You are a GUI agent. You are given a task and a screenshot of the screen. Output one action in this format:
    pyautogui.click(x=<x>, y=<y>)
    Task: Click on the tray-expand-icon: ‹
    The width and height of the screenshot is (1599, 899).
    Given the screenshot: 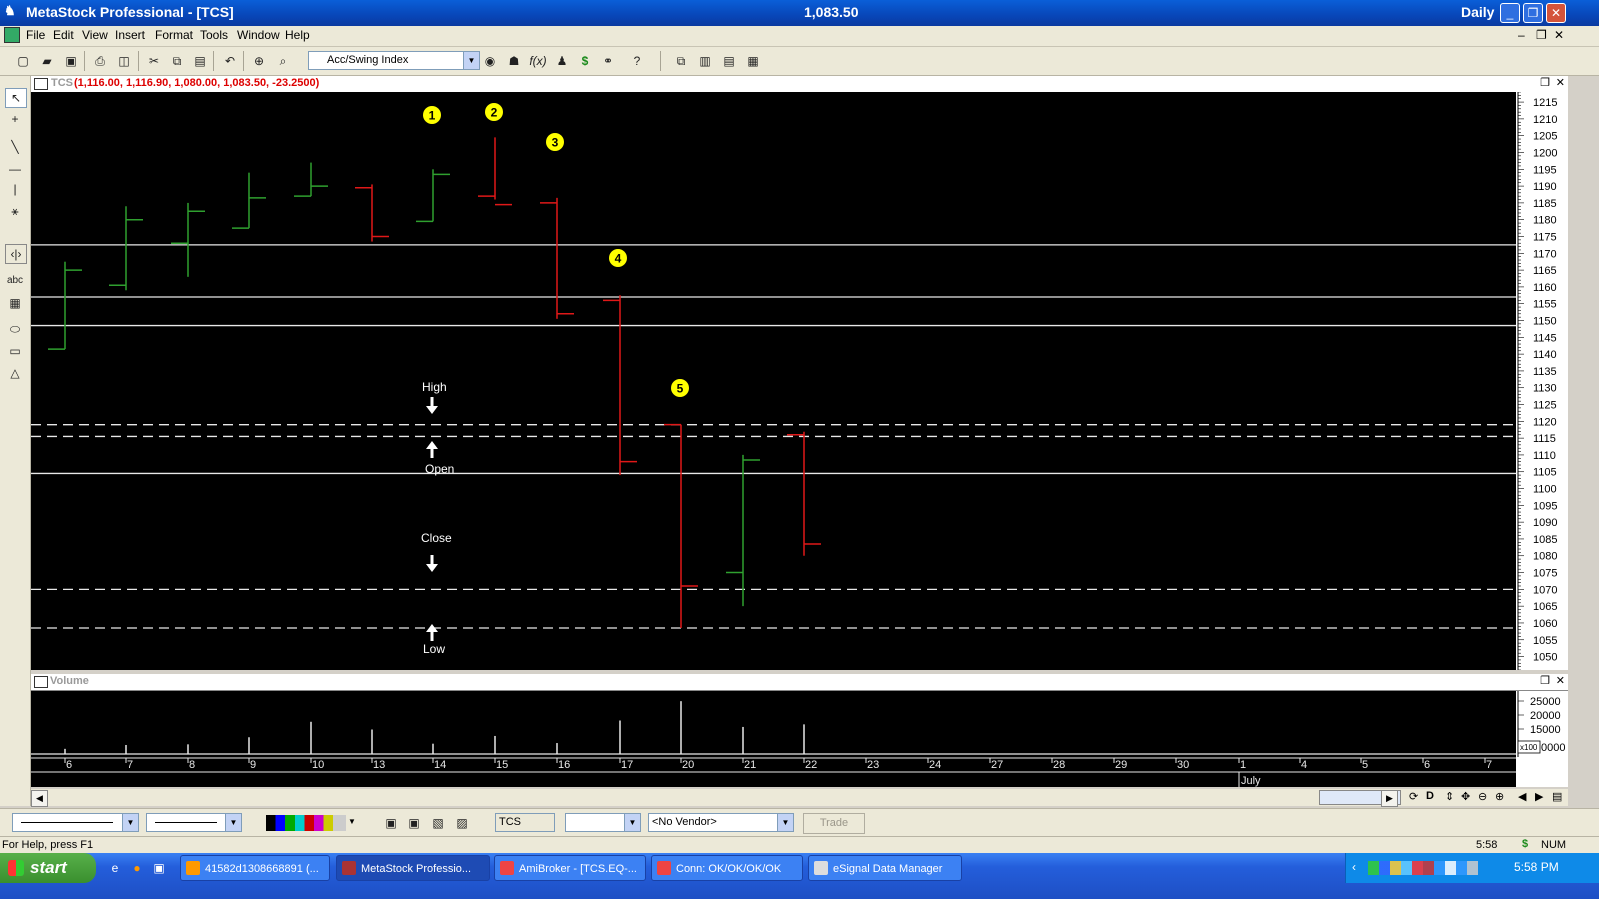 What is the action you would take?
    pyautogui.click(x=1354, y=867)
    